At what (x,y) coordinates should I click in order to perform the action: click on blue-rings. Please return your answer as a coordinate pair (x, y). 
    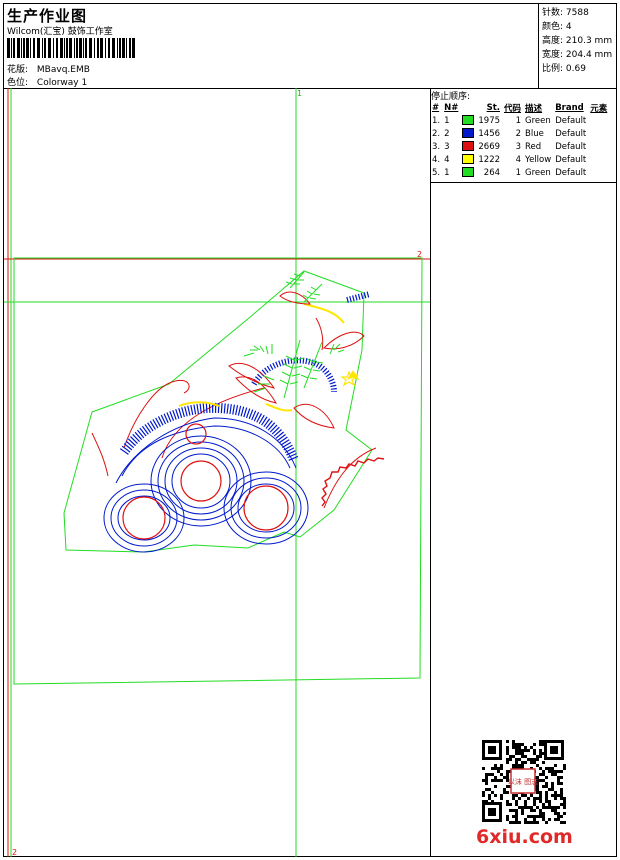
    Looking at the image, I should click on (206, 485).